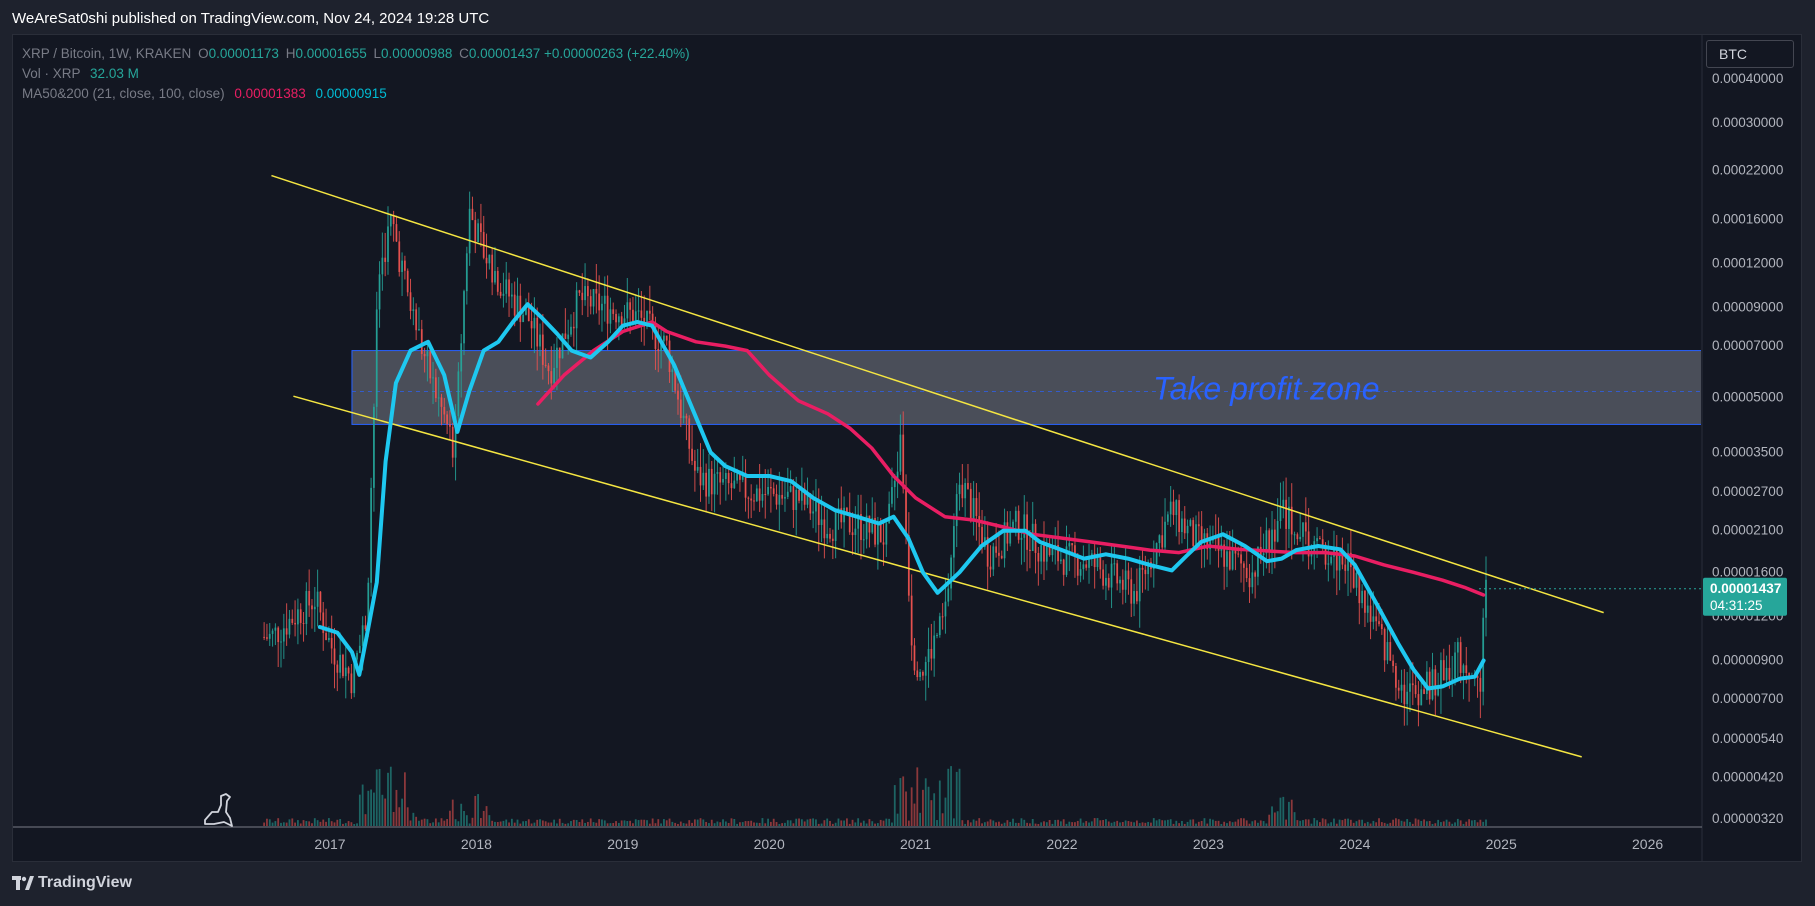 The image size is (1815, 906). I want to click on ma-label: MA50&200 (21, close, 100, close), so click(123, 93).